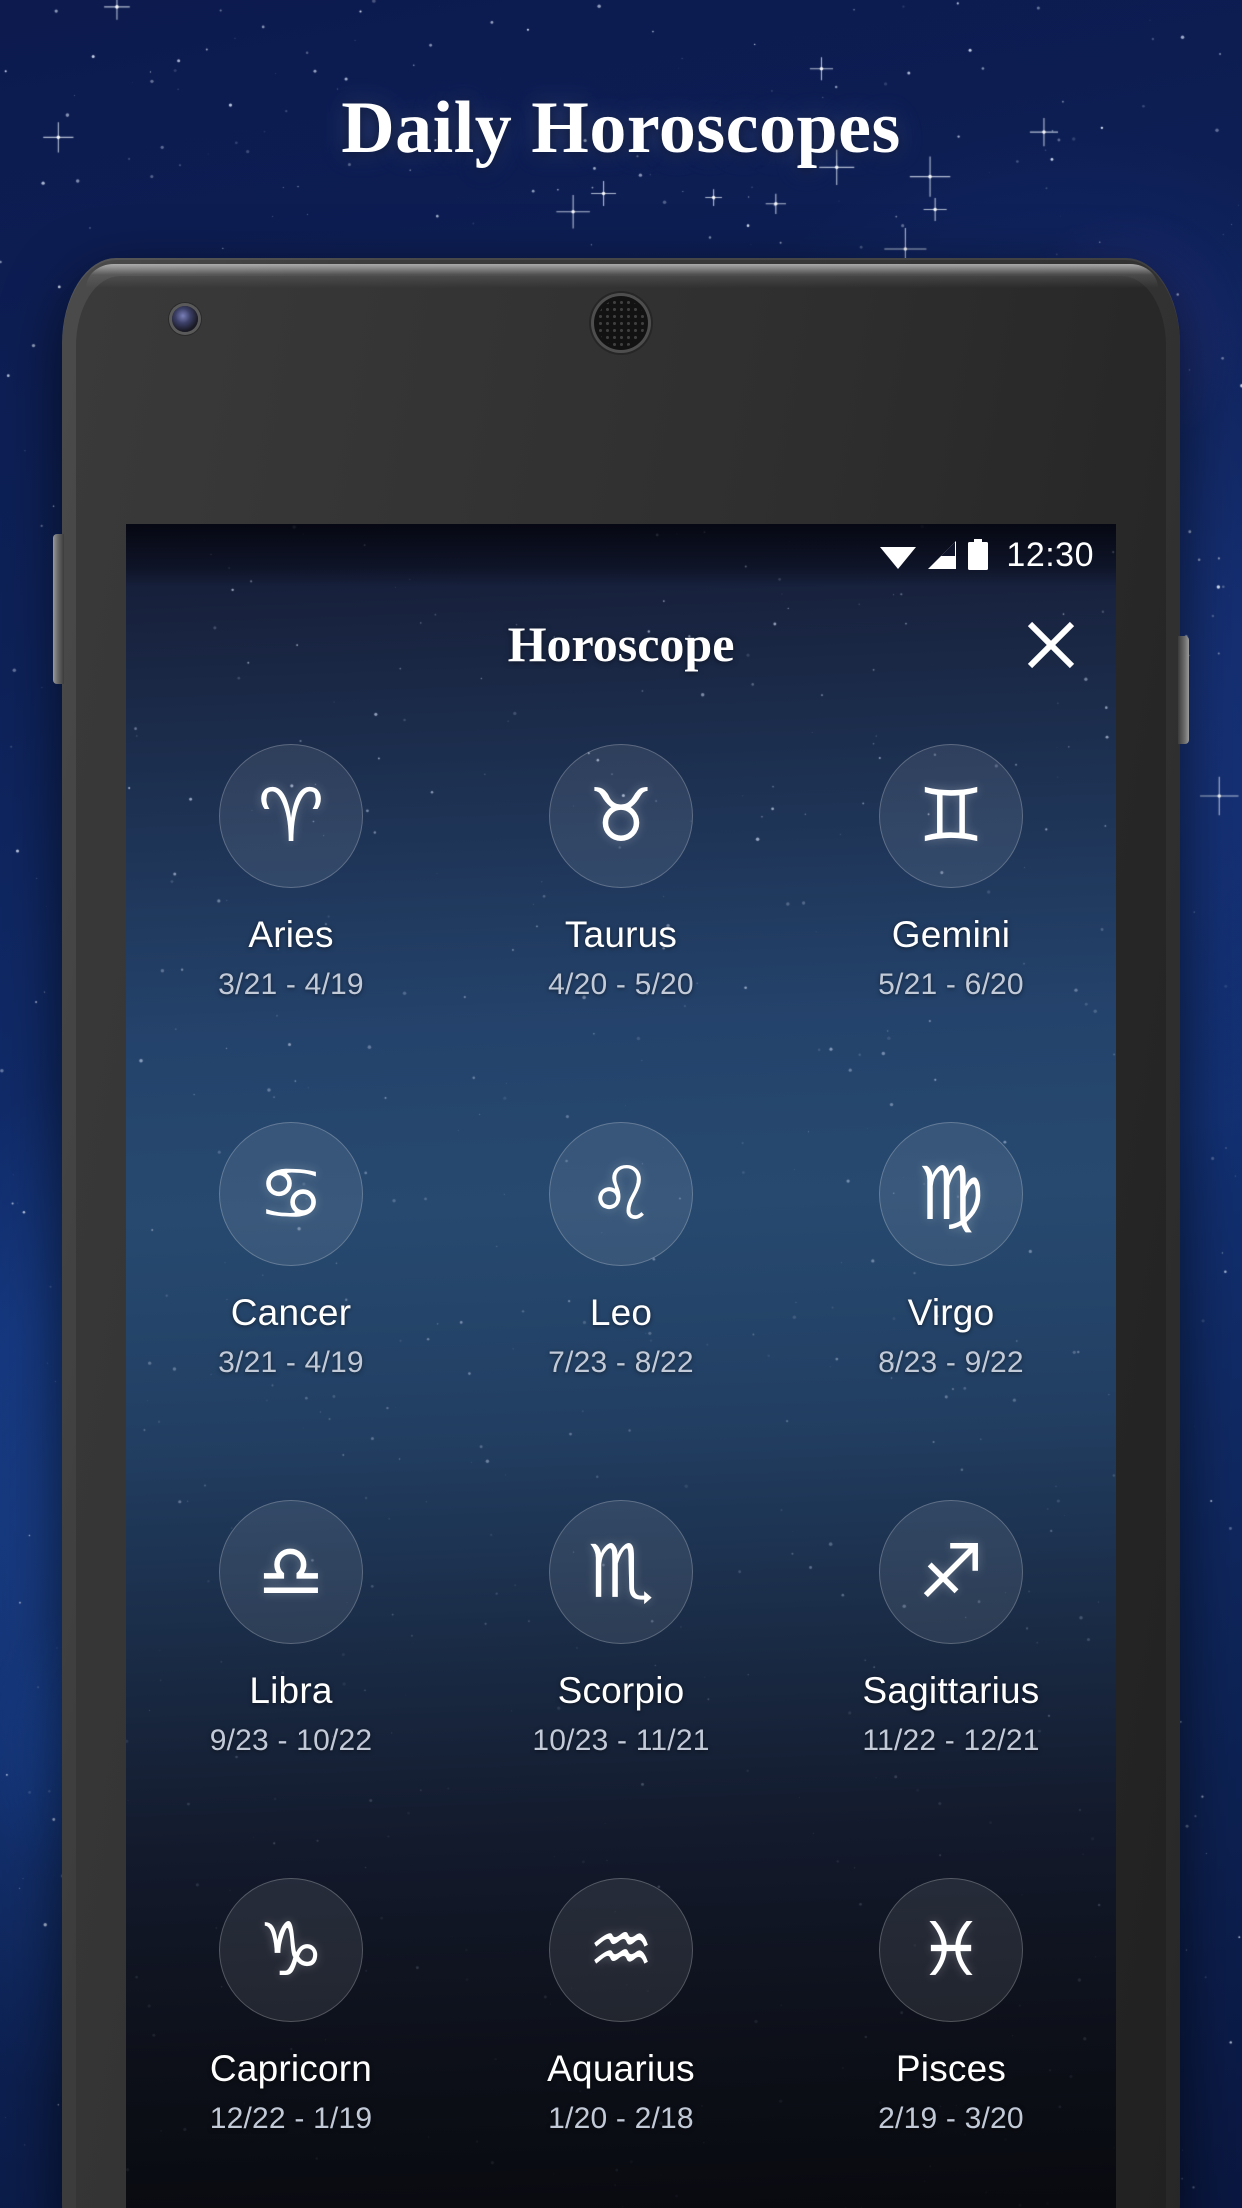  I want to click on zodiac-circle: ♌, so click(621, 1194).